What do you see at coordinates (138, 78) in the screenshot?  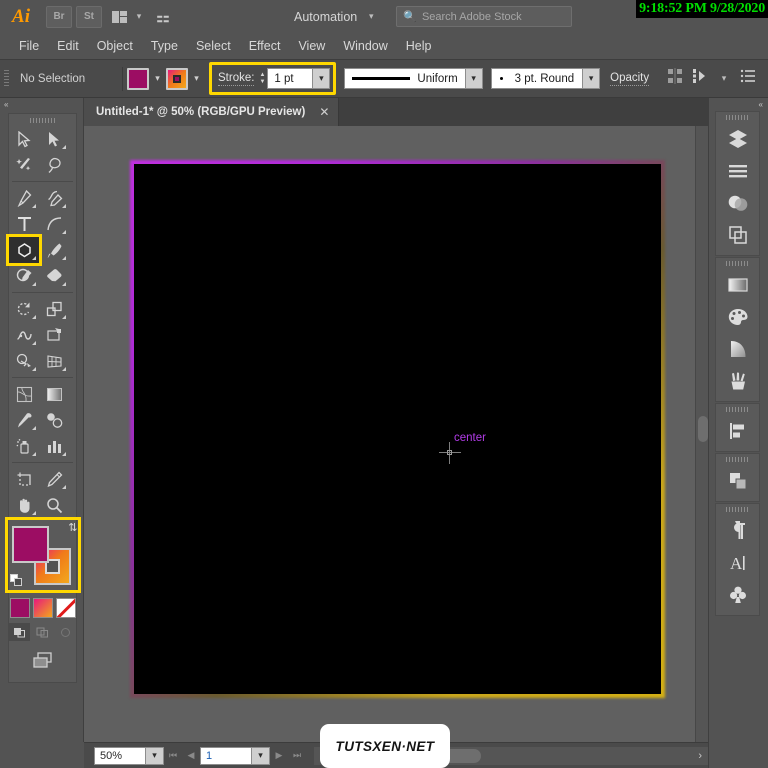 I see `fill-color-swatch` at bounding box center [138, 78].